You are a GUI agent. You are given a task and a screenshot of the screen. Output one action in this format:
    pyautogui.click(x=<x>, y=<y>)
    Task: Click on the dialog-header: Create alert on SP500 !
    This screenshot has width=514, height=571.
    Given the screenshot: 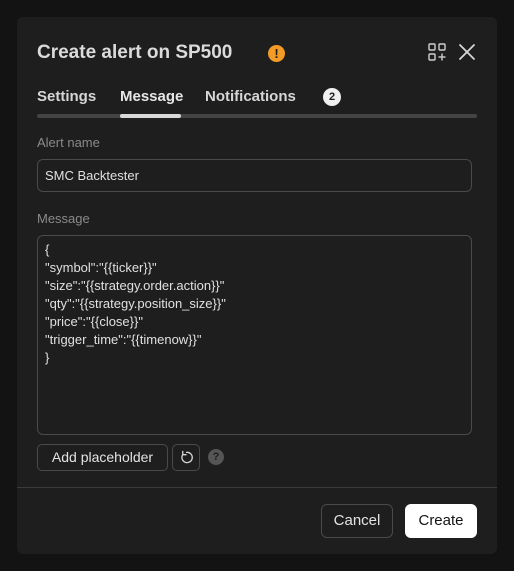 What is the action you would take?
    pyautogui.click(x=257, y=54)
    